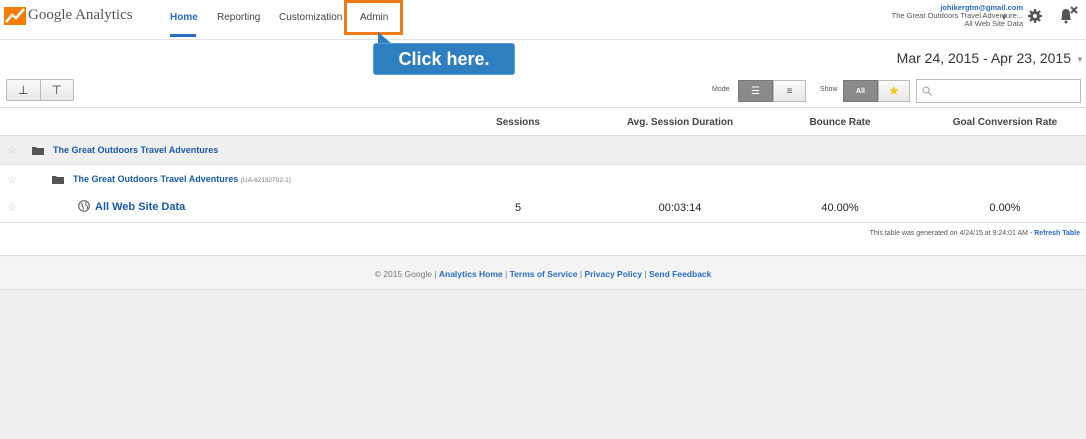 The height and width of the screenshot is (439, 1086). Describe the element at coordinates (238, 17) in the screenshot. I see `nav-reporting: Reporting` at that location.